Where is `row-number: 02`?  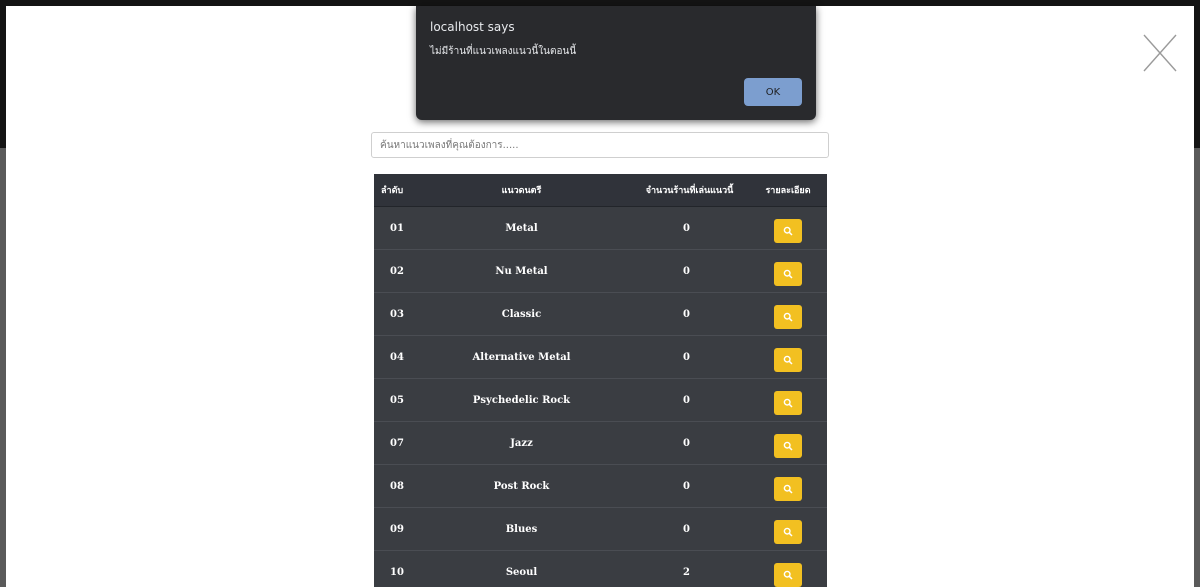 row-number: 02 is located at coordinates (397, 271).